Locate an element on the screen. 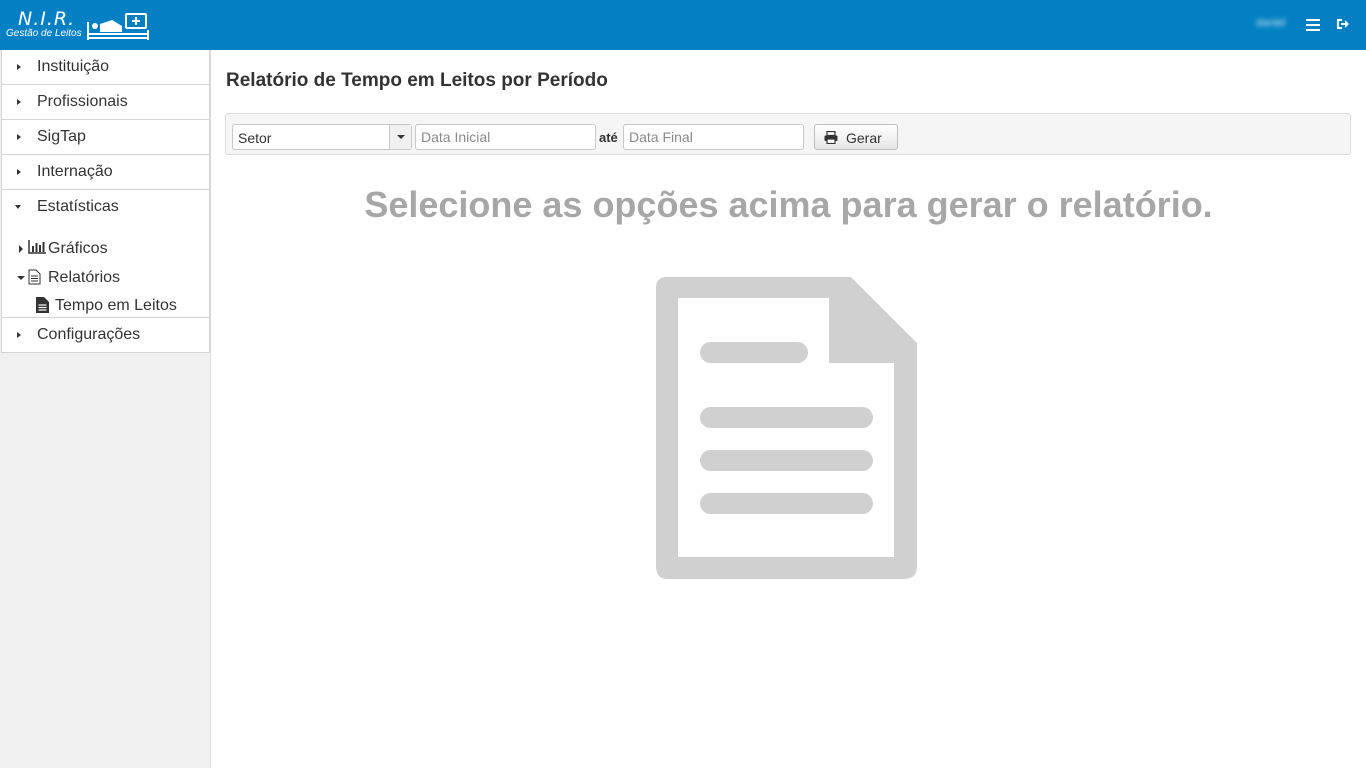  data-inicial-input is located at coordinates (505, 137).